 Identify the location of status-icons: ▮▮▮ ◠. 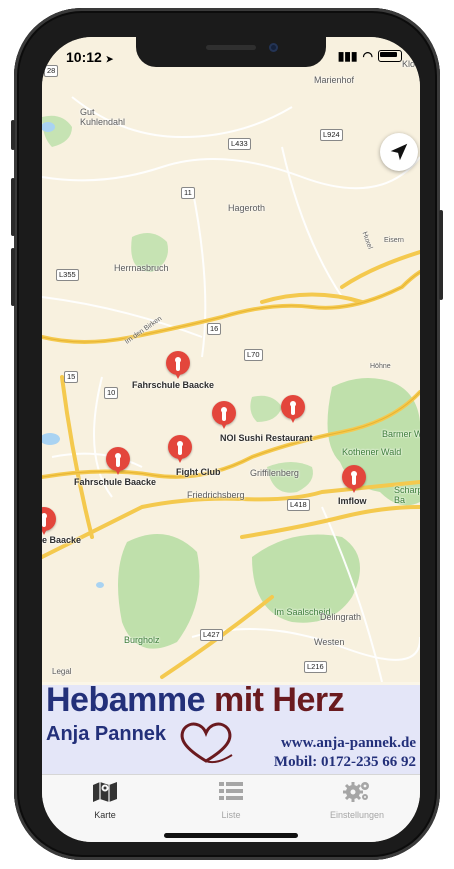
(370, 56).